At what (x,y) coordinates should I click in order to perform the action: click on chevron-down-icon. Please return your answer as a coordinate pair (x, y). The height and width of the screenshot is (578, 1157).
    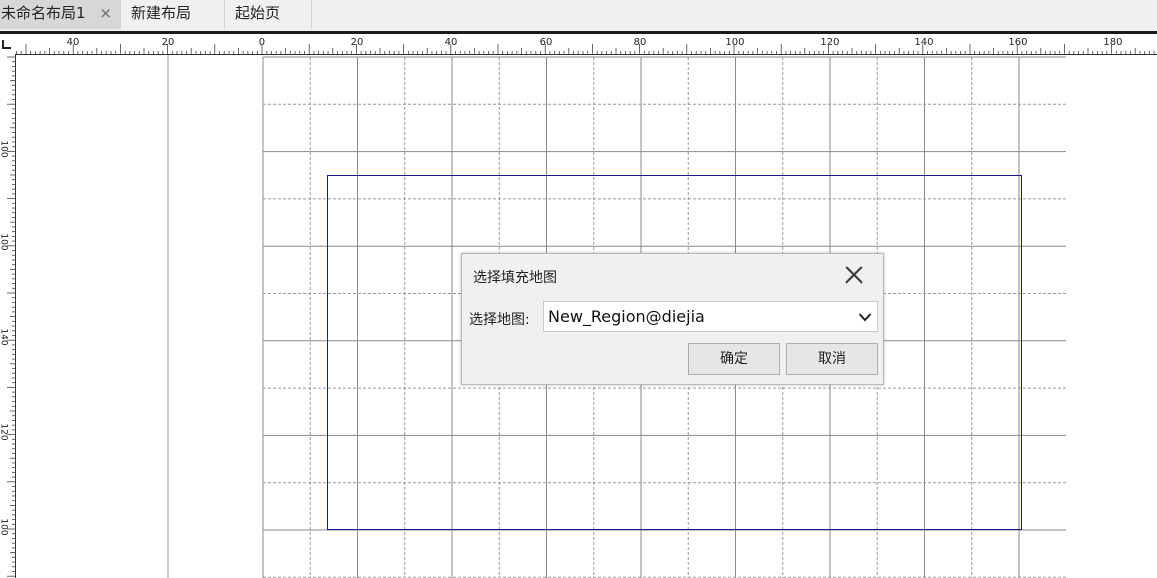
    Looking at the image, I should click on (865, 317).